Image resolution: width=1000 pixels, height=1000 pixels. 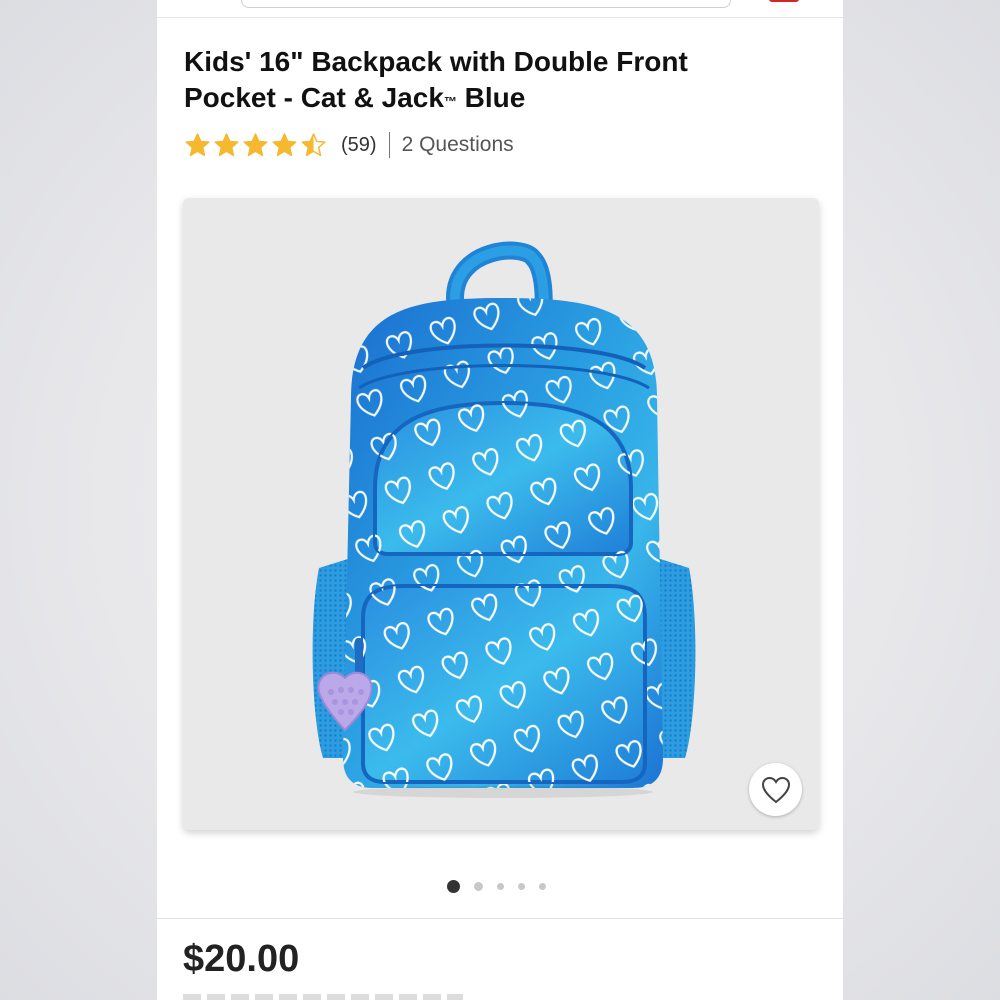 I want to click on favorite-button, so click(x=775, y=789).